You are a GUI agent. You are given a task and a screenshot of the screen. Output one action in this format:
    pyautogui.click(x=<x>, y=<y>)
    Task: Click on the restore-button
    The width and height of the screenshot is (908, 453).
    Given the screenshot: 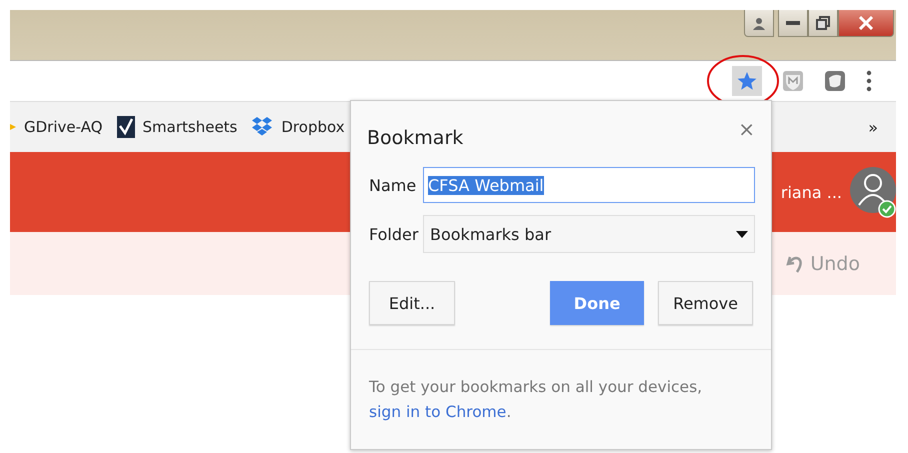 What is the action you would take?
    pyautogui.click(x=823, y=23)
    